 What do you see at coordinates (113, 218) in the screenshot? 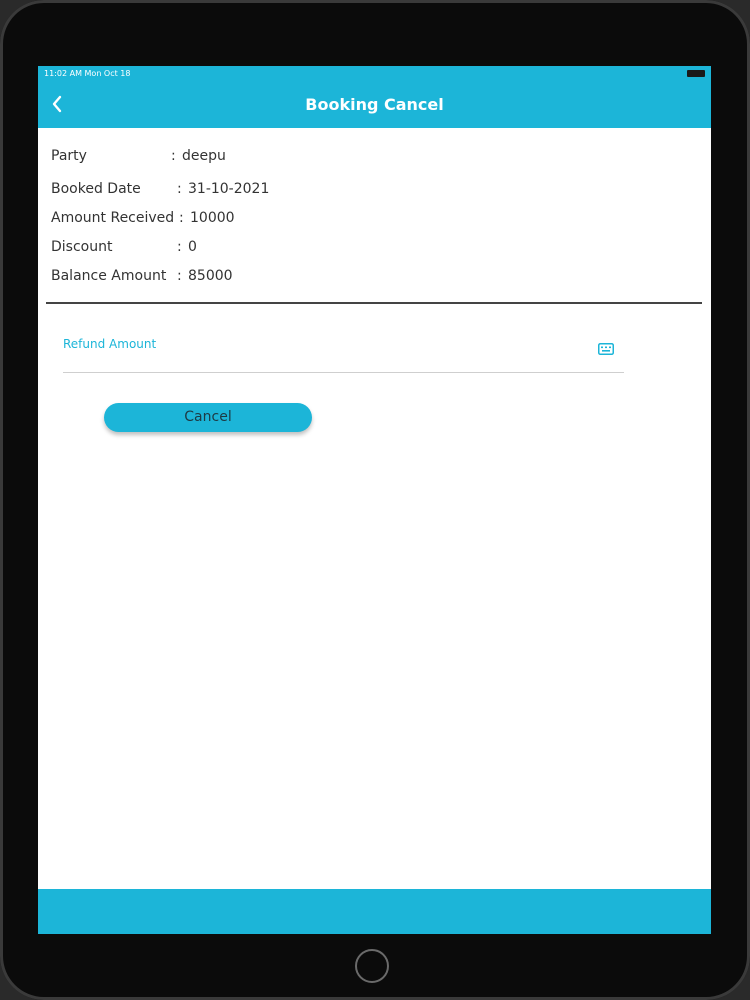
I see `detail-label: Amount Received` at bounding box center [113, 218].